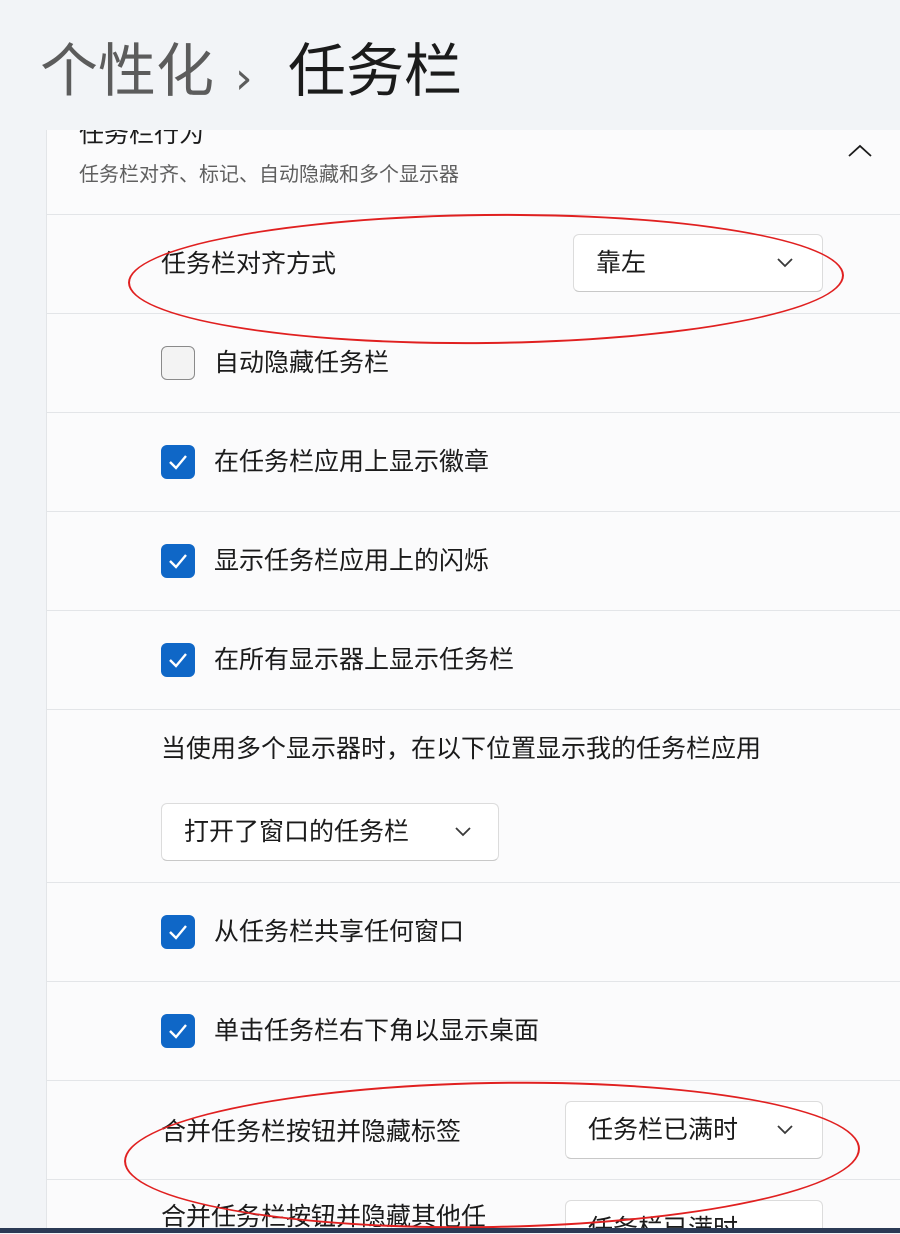 Image resolution: width=900 pixels, height=1234 pixels. I want to click on all-displays-checkbox, so click(178, 660).